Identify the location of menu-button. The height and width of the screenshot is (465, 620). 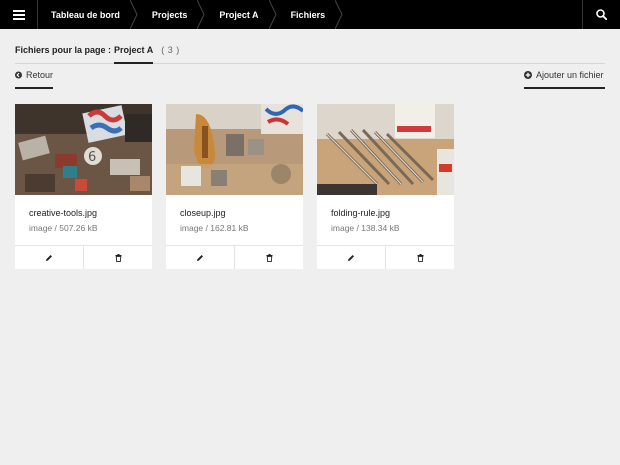
(19, 14).